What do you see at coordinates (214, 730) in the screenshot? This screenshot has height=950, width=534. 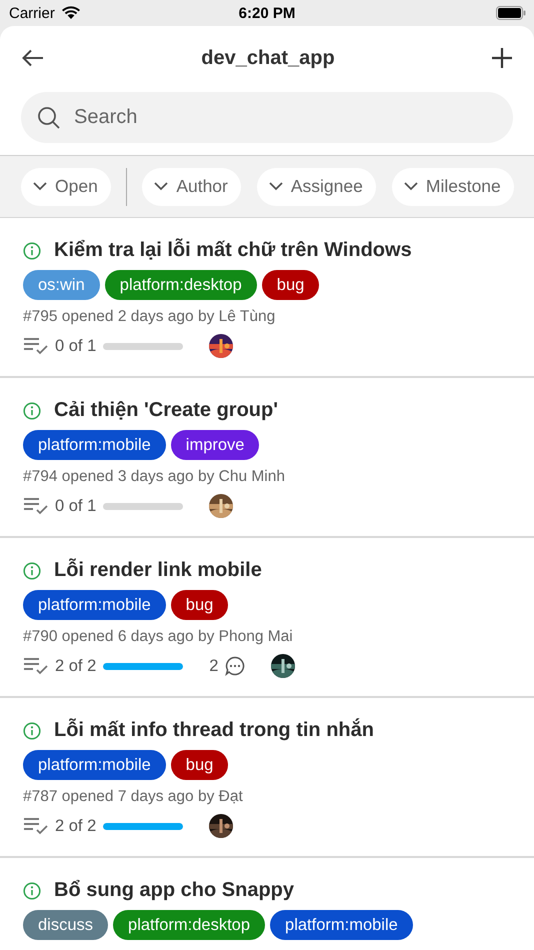 I see `issue-title: Lỗi mất info thread trong tin nhắn` at bounding box center [214, 730].